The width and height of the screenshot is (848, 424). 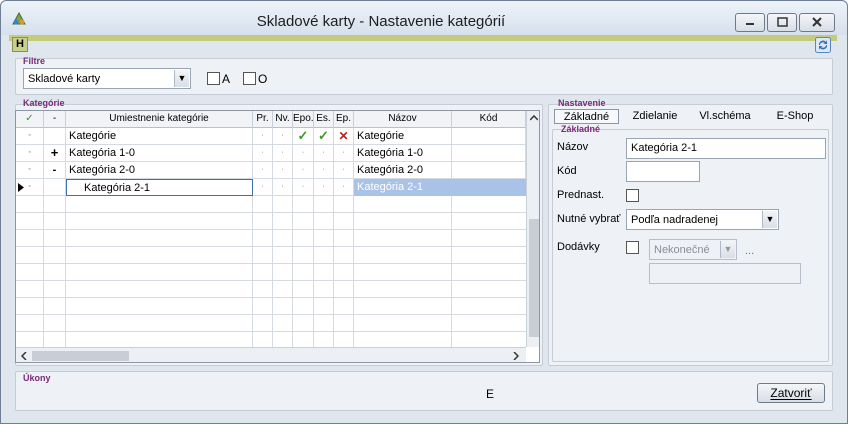 What do you see at coordinates (791, 393) in the screenshot?
I see `close-button: Zatvoriť` at bounding box center [791, 393].